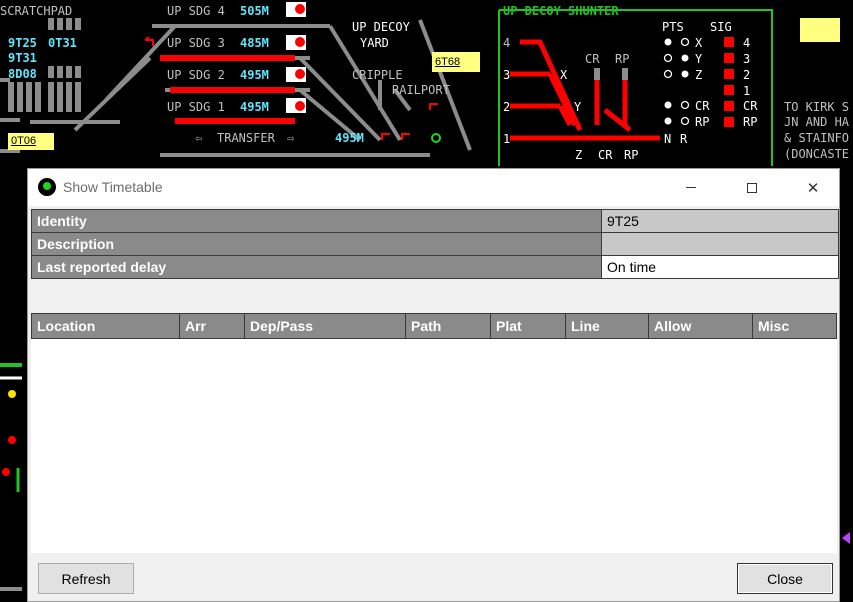 This screenshot has width=853, height=602. I want to click on siding-length: 505M, so click(254, 11).